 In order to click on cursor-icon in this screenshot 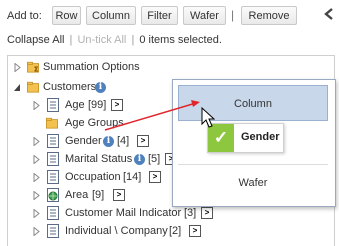, I will do `click(208, 117)`.